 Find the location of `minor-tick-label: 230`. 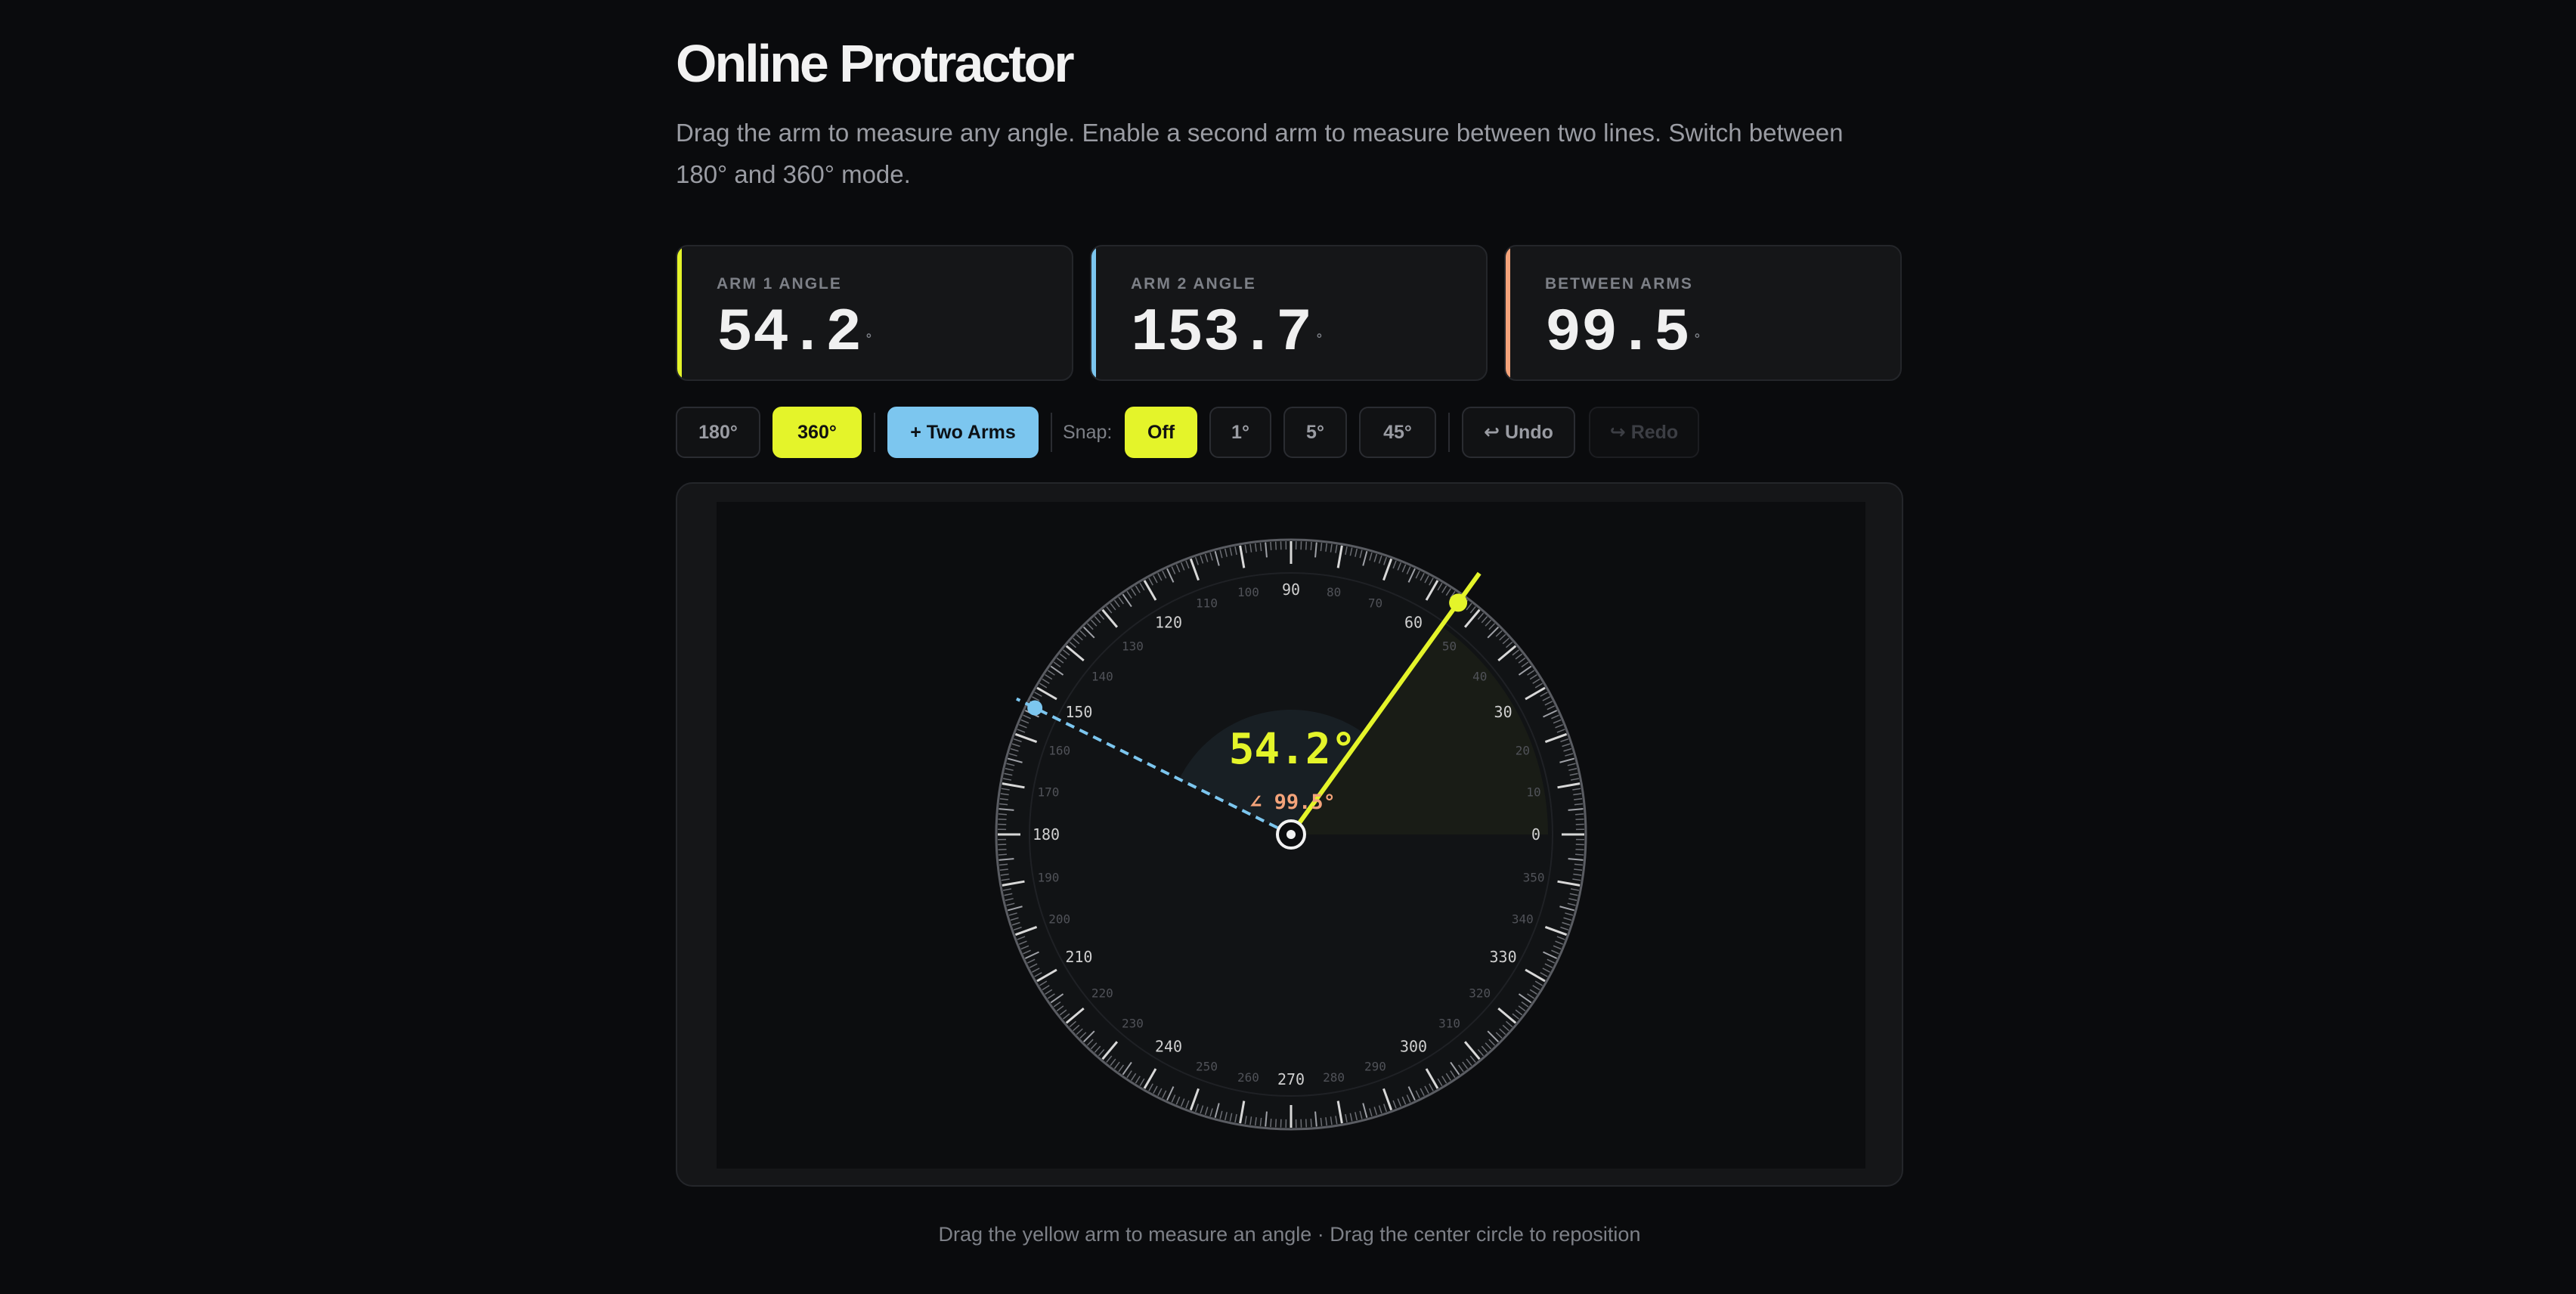

minor-tick-label: 230 is located at coordinates (1133, 1024).